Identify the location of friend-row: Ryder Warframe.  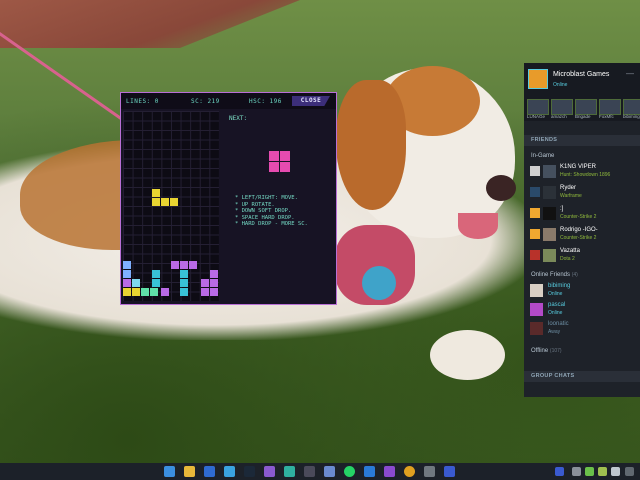
(585, 193).